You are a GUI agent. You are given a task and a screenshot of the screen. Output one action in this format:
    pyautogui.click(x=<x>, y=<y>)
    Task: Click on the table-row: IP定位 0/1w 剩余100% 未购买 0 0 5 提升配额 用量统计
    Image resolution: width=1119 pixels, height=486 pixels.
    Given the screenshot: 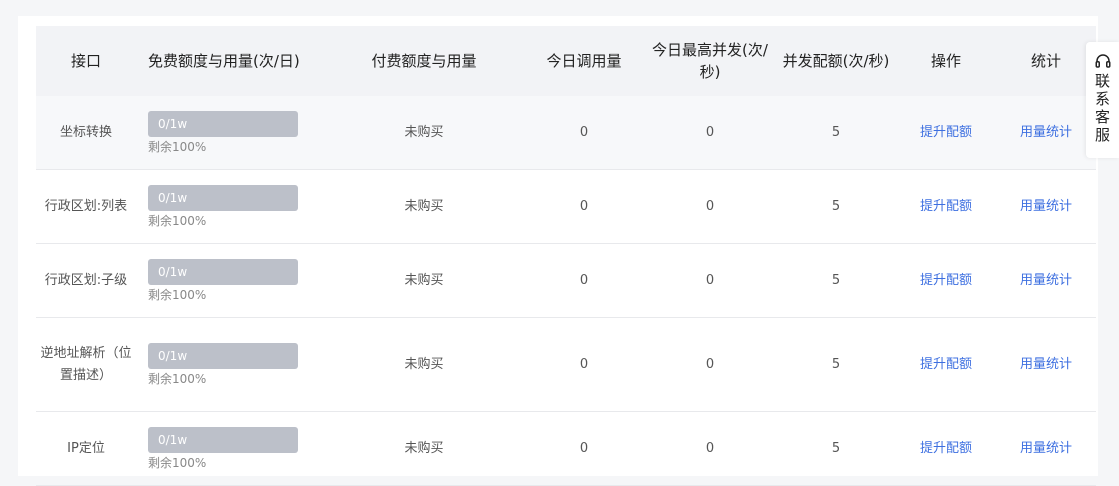 What is the action you would take?
    pyautogui.click(x=566, y=448)
    